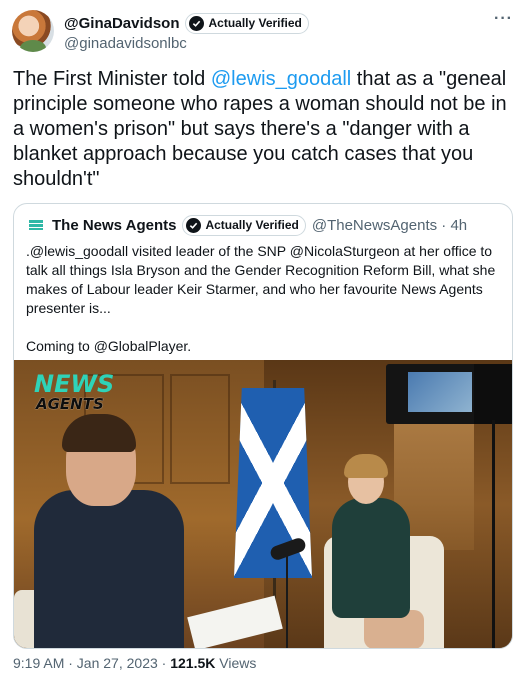 This screenshot has height=680, width=525. I want to click on wall-panel, so click(200, 429).